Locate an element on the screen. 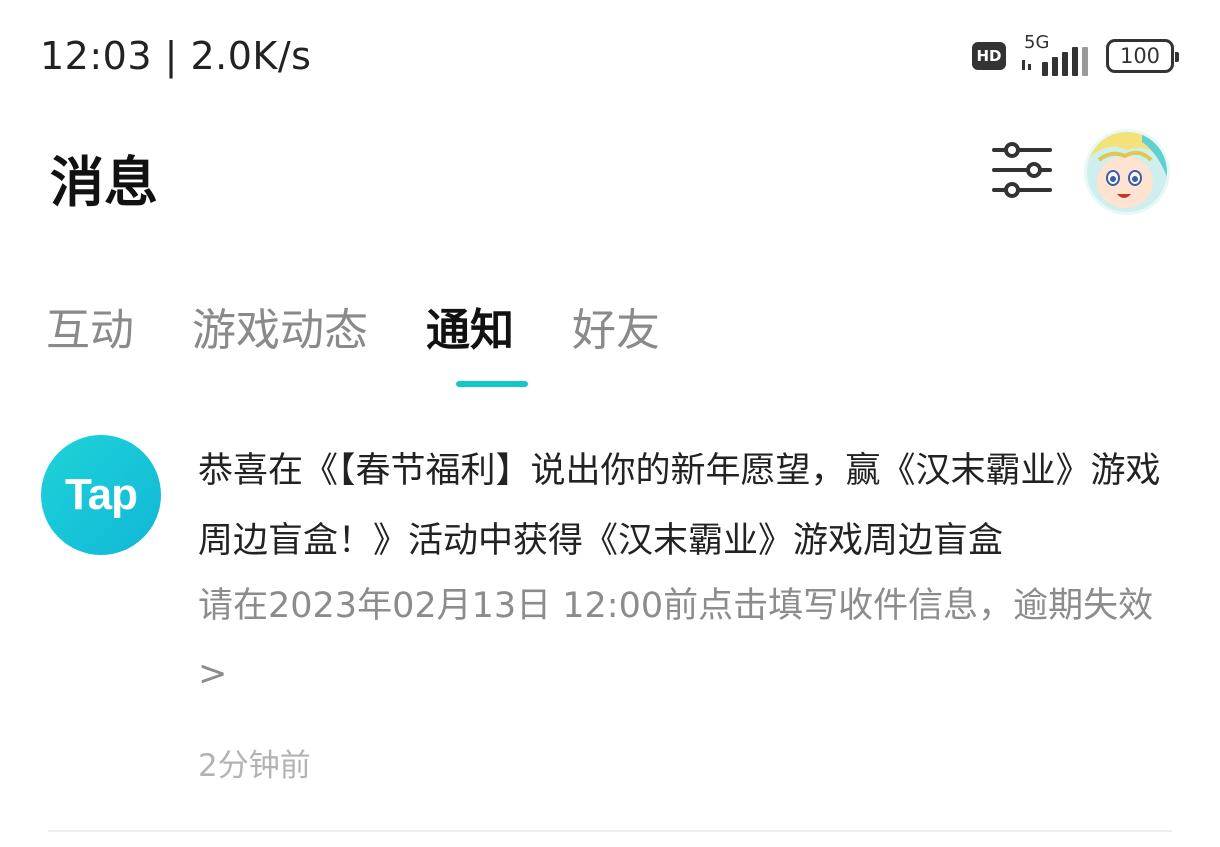 This screenshot has height=847, width=1220. filter-button is located at coordinates (1022, 170).